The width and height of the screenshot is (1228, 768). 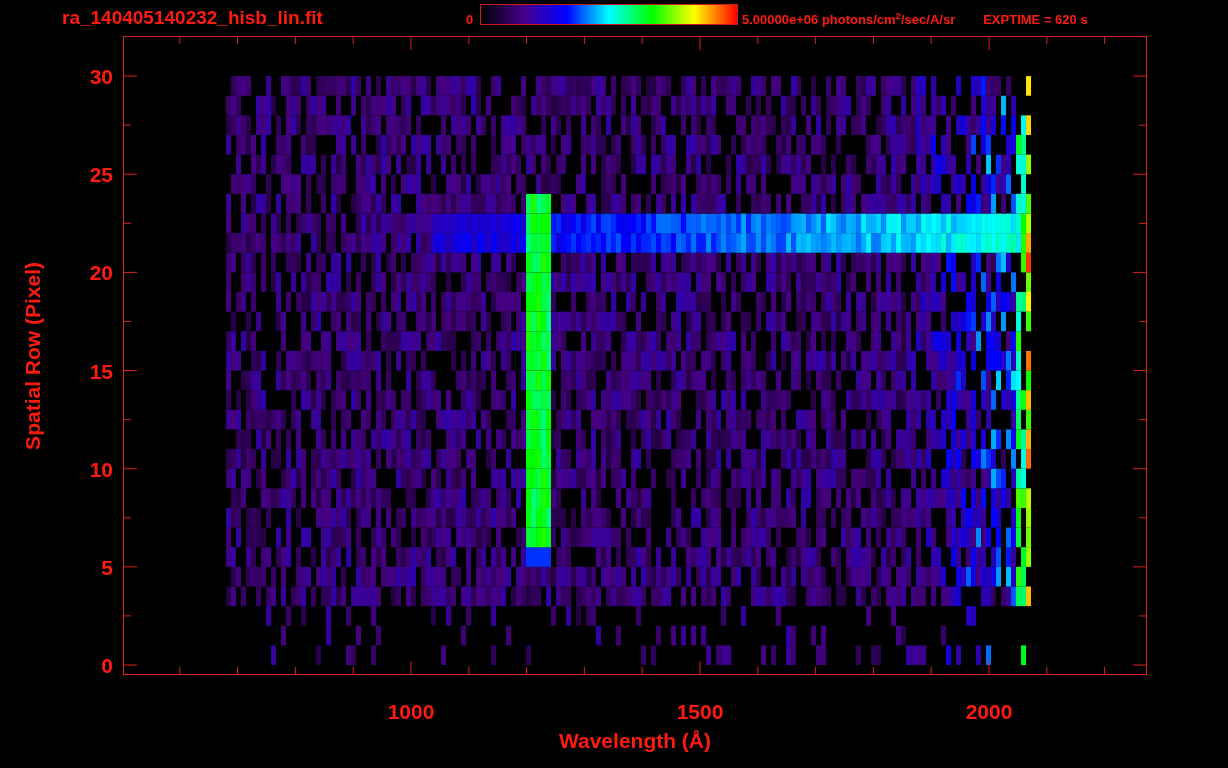 I want to click on x-tick-label: 1500, so click(x=700, y=711).